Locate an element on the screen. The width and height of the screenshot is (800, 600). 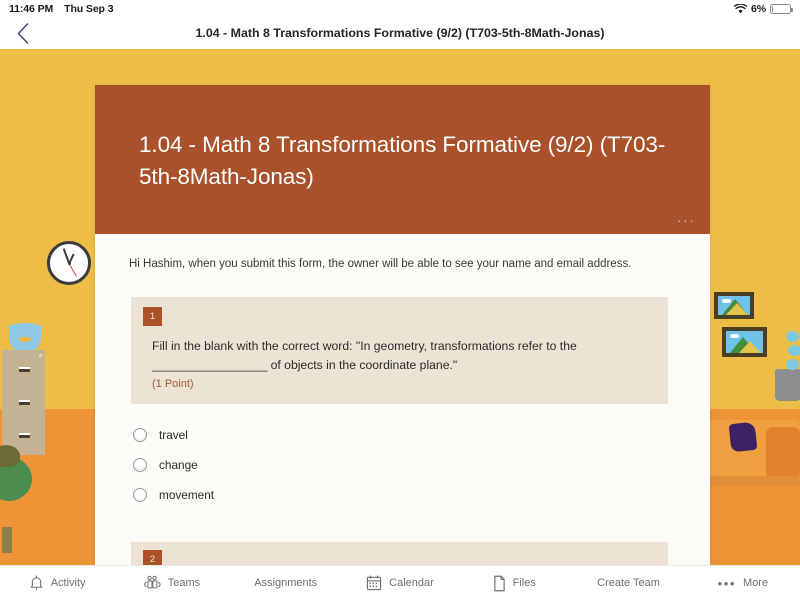
nav-item-files: Files is located at coordinates (514, 583).